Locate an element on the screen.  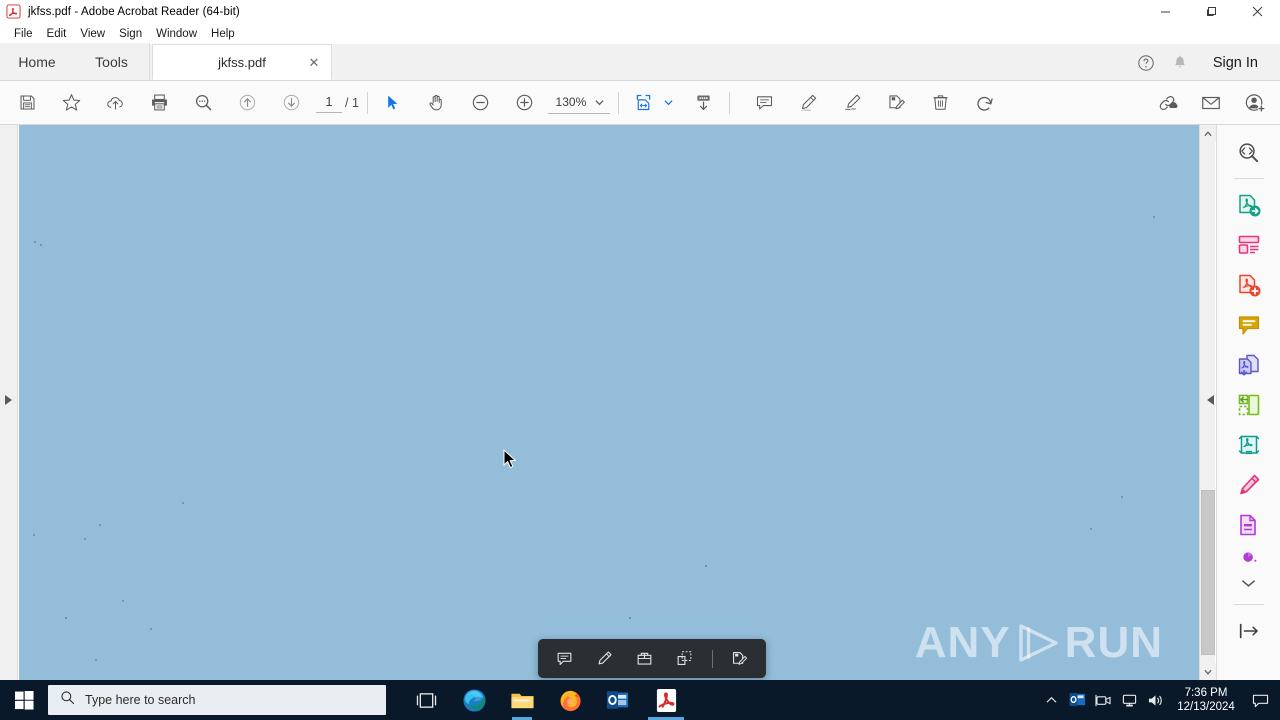
tray-volume-icon is located at coordinates (1155, 700).